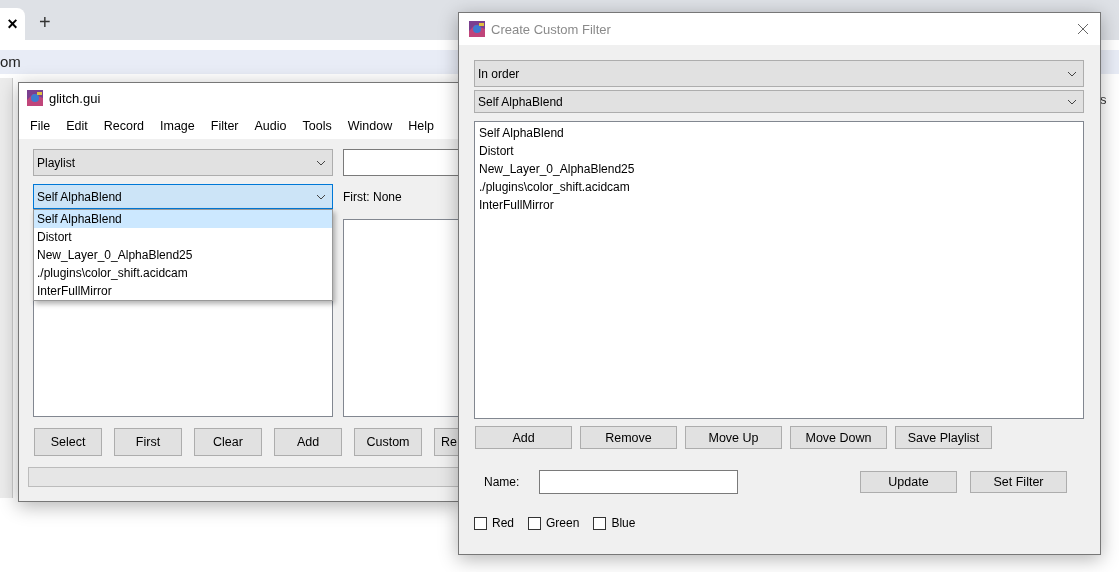 This screenshot has height=572, width=1119. Describe the element at coordinates (183, 291) in the screenshot. I see `dropdown-option: InterFullMirror` at that location.